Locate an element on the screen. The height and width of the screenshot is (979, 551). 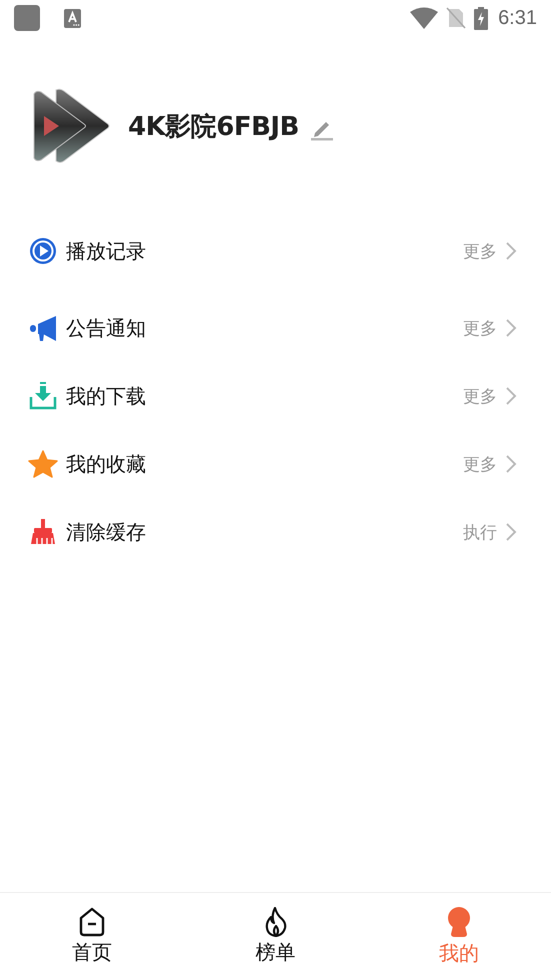
nav-tab: 榜单 is located at coordinates (276, 936).